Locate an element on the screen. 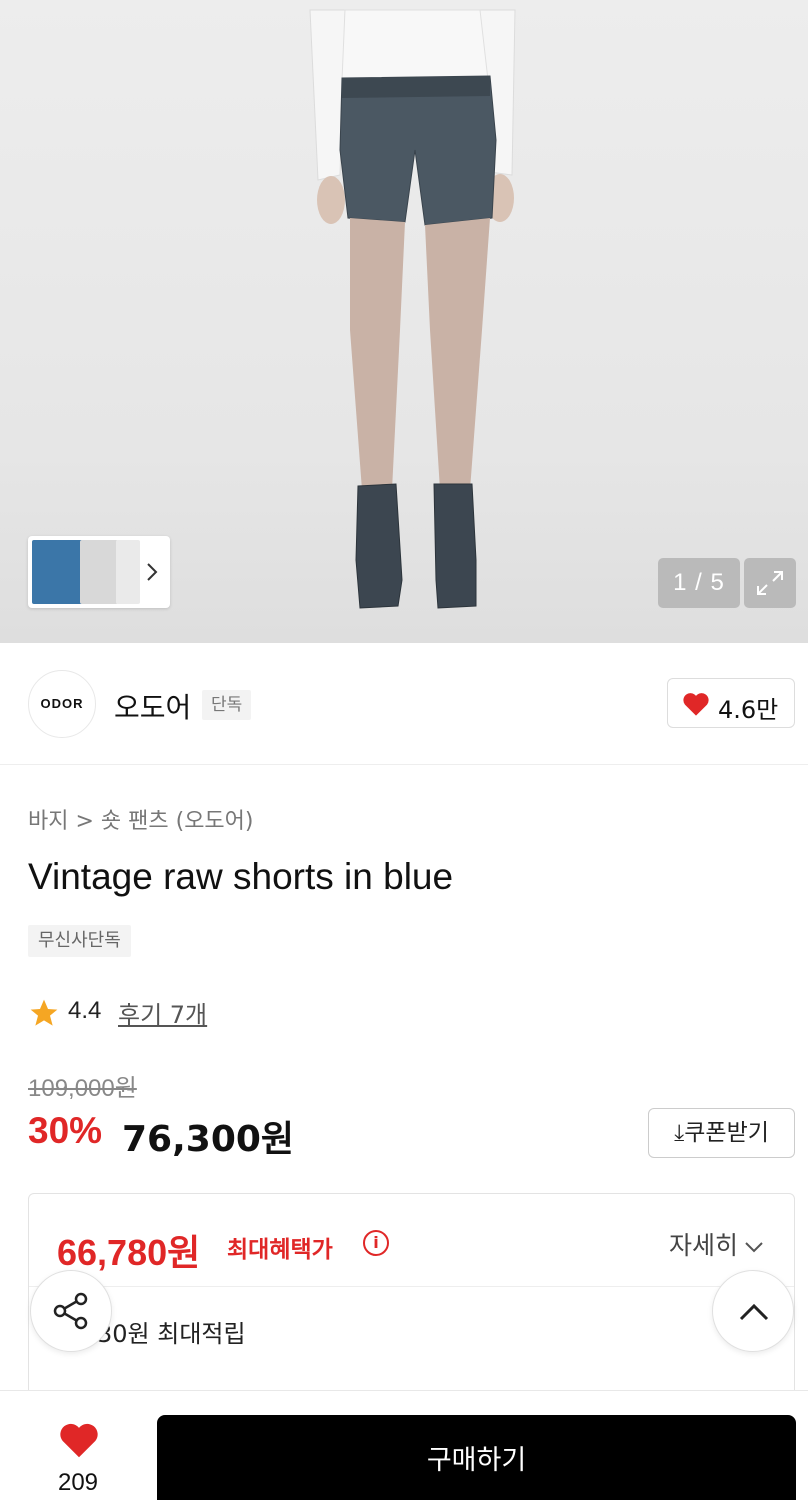 This screenshot has height=1500, width=808. brand-logo: ODOR is located at coordinates (62, 704).